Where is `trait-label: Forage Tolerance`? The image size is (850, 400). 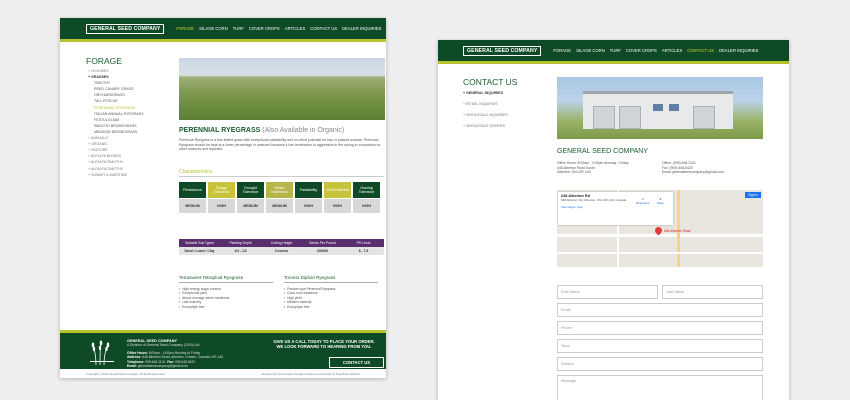 trait-label: Forage Tolerance is located at coordinates (221, 190).